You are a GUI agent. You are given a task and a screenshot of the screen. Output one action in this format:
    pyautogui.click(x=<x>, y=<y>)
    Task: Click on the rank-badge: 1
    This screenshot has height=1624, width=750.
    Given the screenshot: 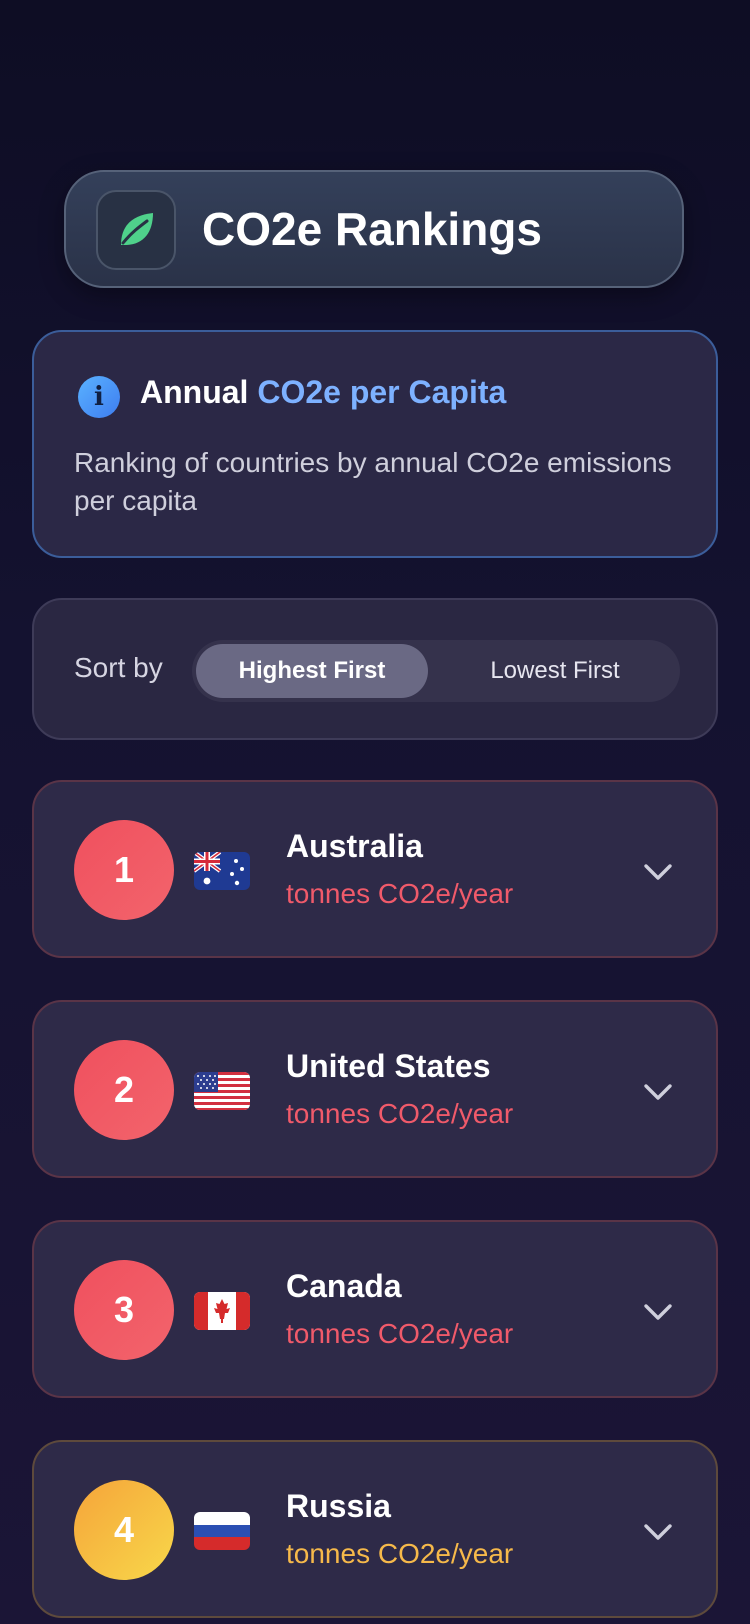 What is the action you would take?
    pyautogui.click(x=124, y=870)
    